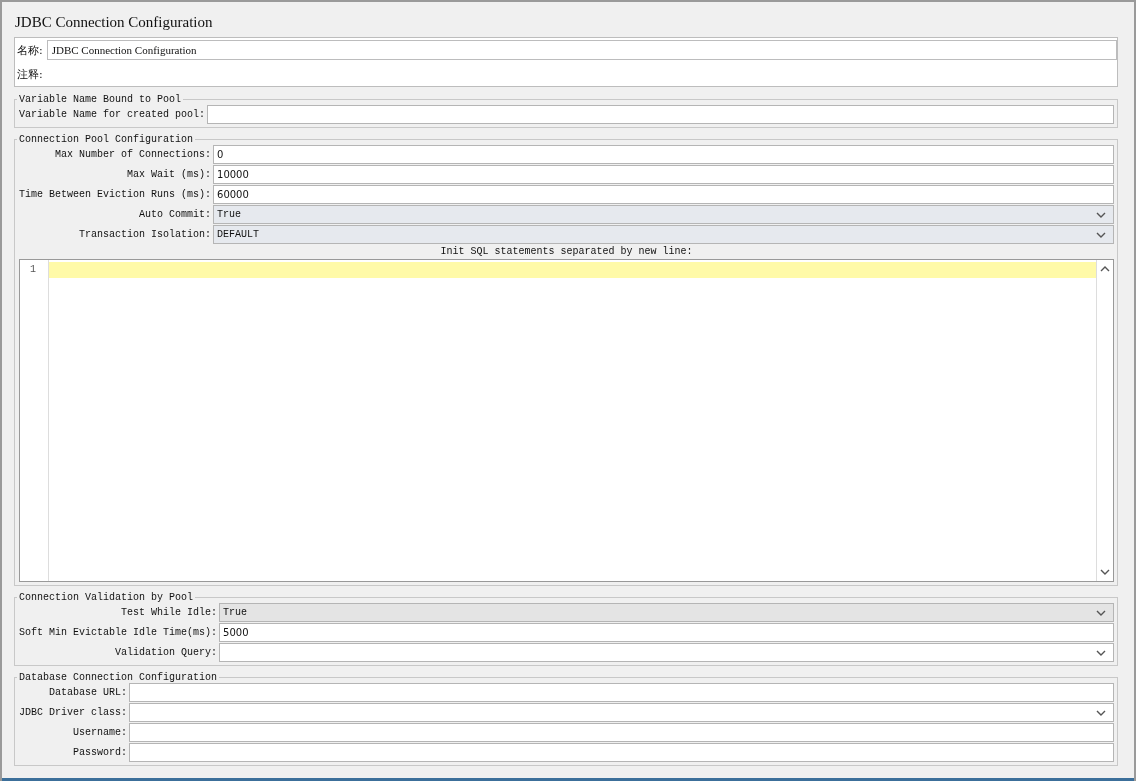 Image resolution: width=1136 pixels, height=781 pixels. What do you see at coordinates (114, 22) in the screenshot?
I see `panel-title: JDBC Connection Configuration` at bounding box center [114, 22].